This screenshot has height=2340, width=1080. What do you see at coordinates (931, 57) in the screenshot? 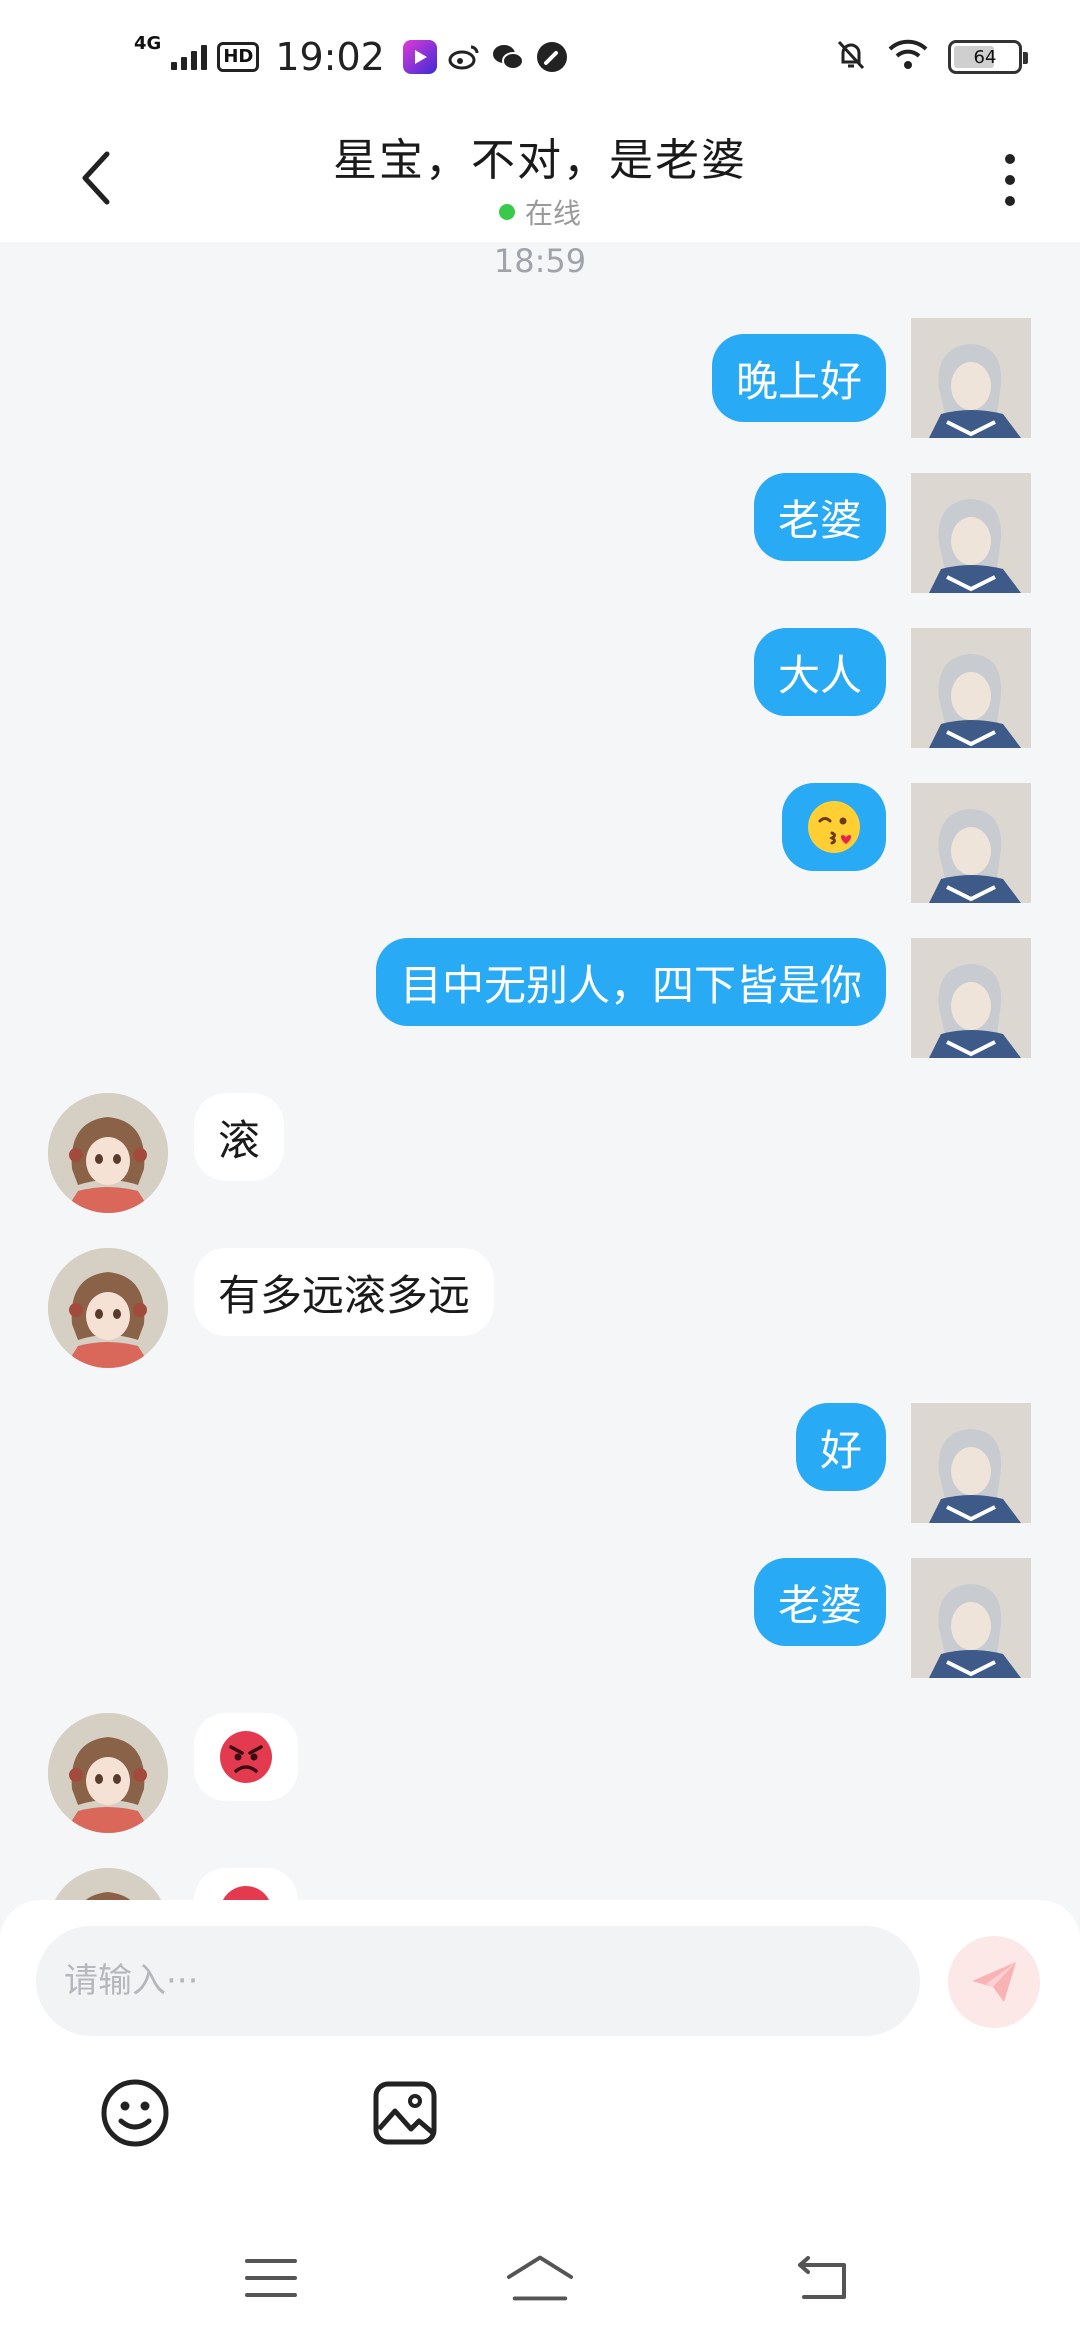
I see `status-right: 64` at bounding box center [931, 57].